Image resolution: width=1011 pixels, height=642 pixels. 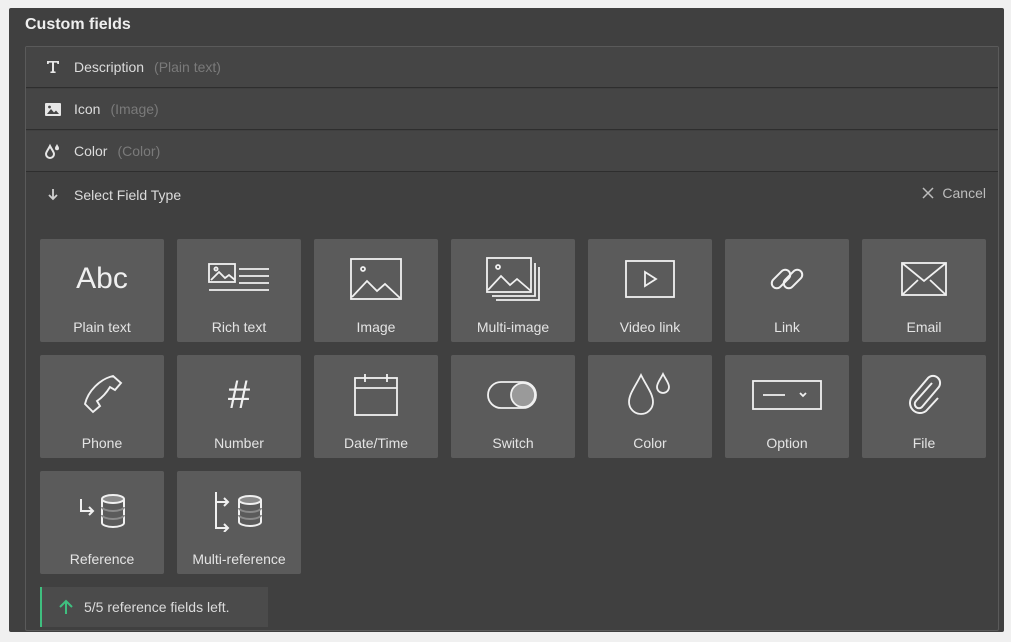 I want to click on field-type-rich-text: Rich text, so click(x=239, y=290).